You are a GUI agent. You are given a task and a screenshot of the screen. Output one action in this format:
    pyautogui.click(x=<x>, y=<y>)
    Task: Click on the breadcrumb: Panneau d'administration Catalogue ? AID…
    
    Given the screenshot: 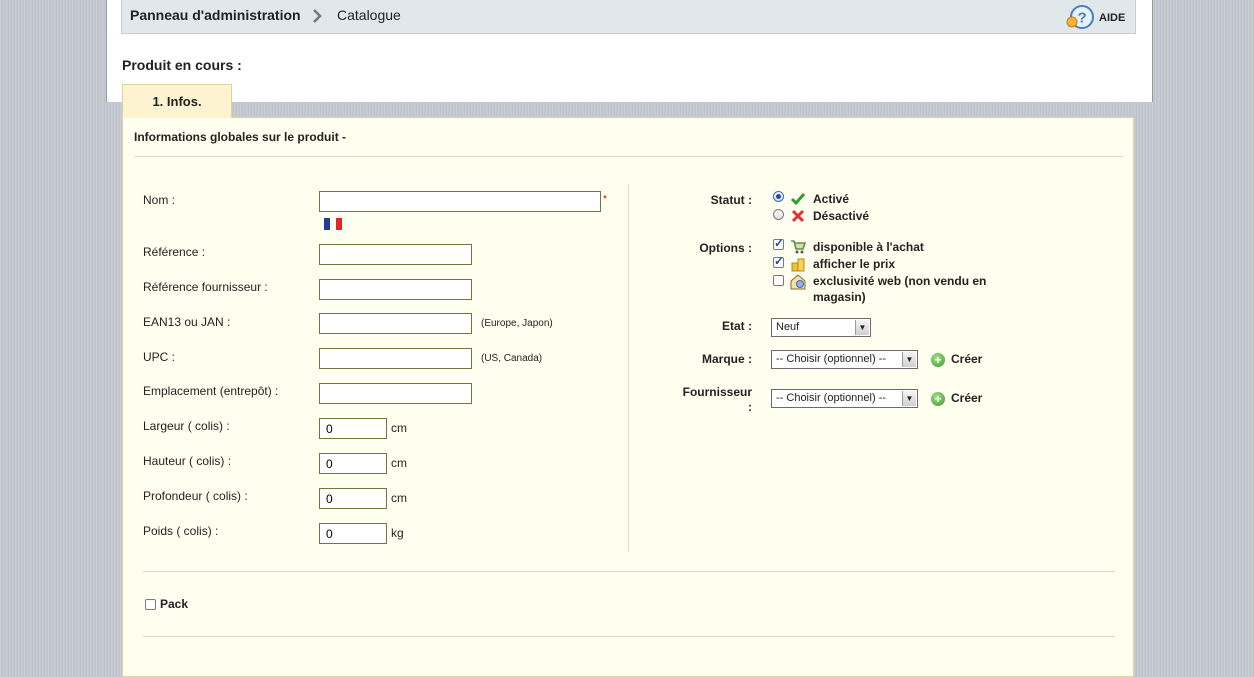 What is the action you would take?
    pyautogui.click(x=628, y=17)
    